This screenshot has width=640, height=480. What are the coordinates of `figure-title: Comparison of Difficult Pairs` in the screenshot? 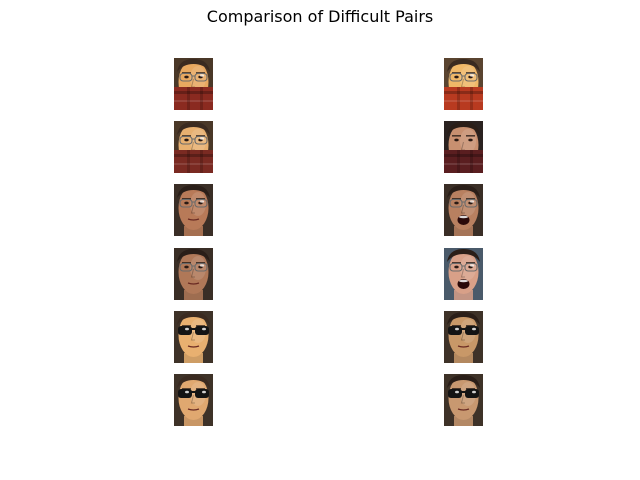 It's located at (320, 16).